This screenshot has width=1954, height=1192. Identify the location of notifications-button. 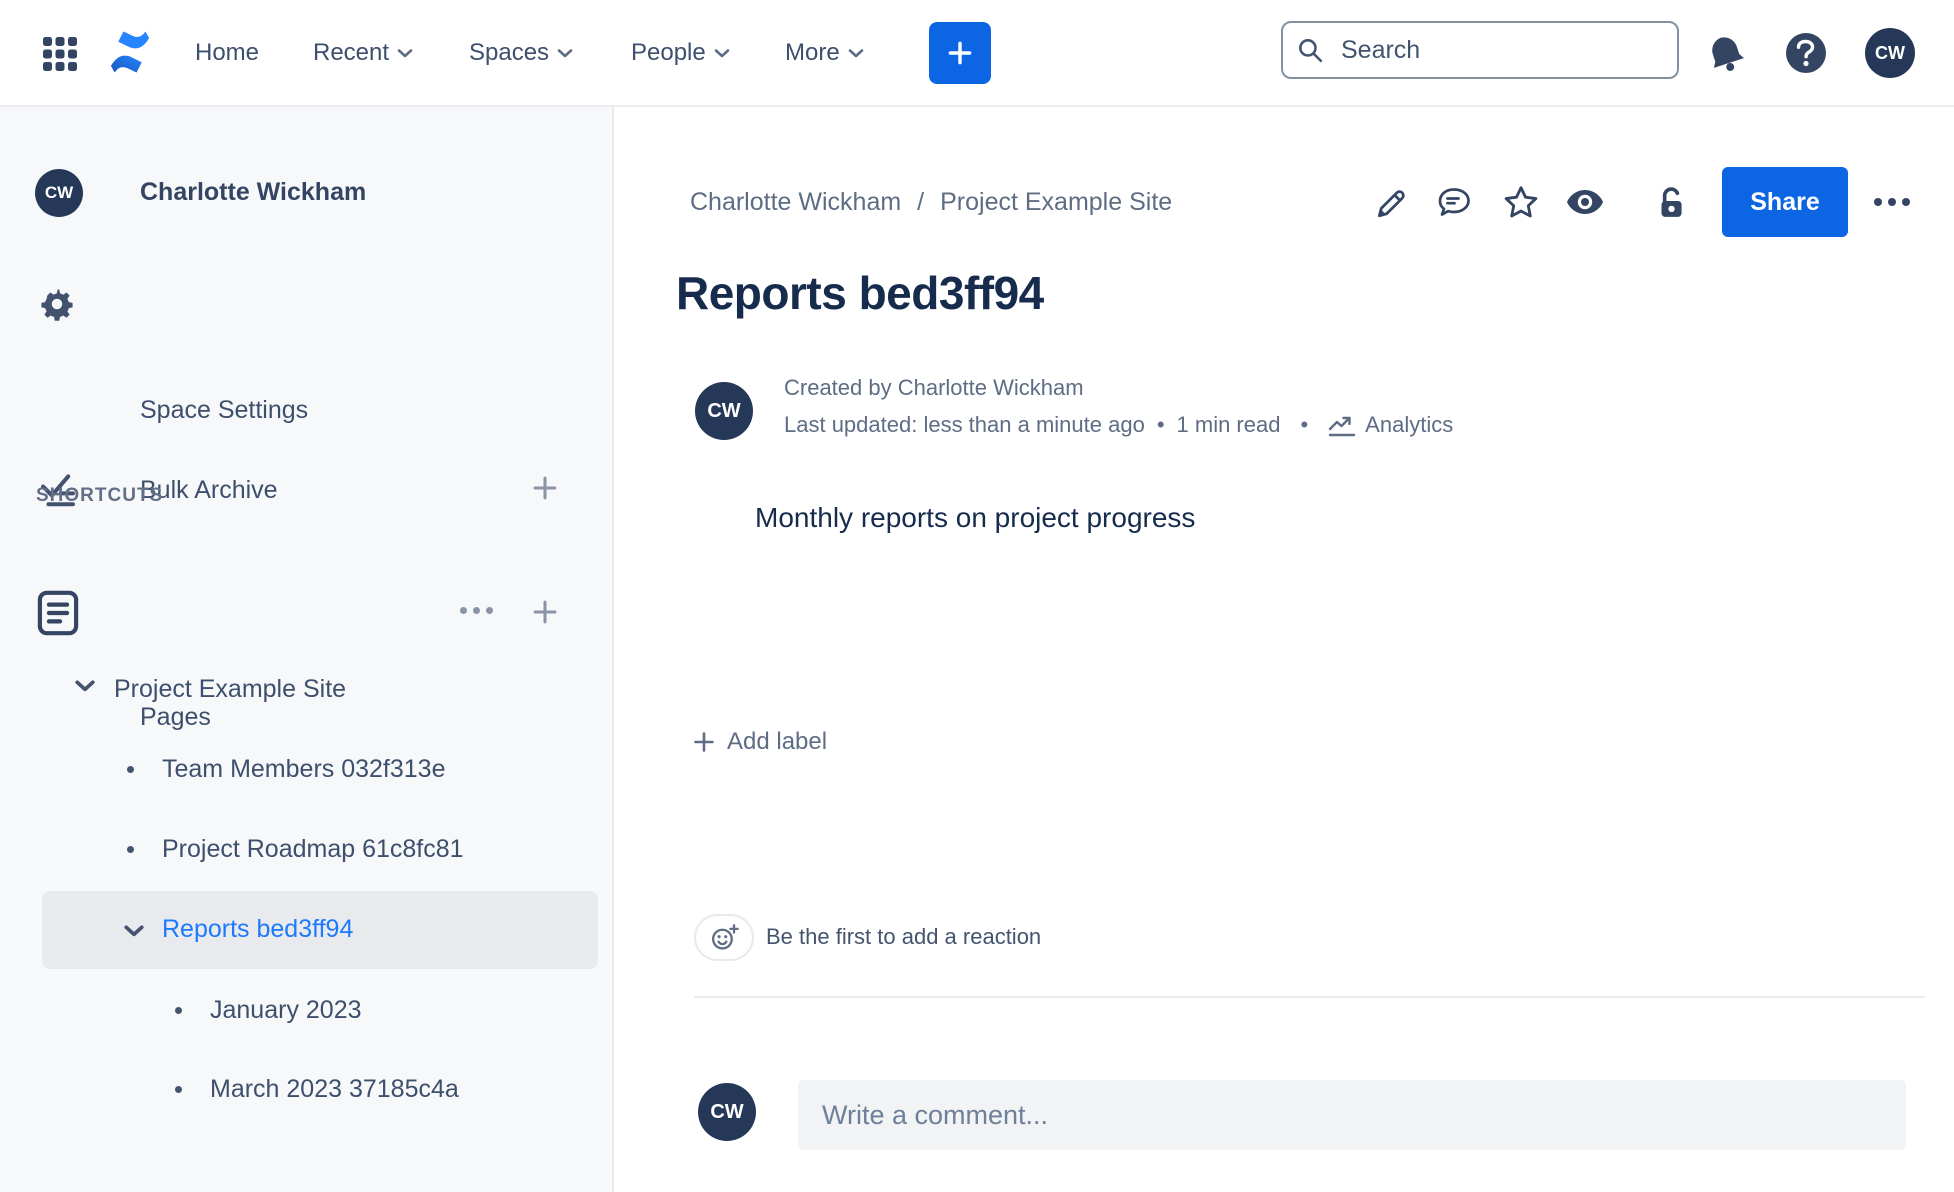
(1726, 56).